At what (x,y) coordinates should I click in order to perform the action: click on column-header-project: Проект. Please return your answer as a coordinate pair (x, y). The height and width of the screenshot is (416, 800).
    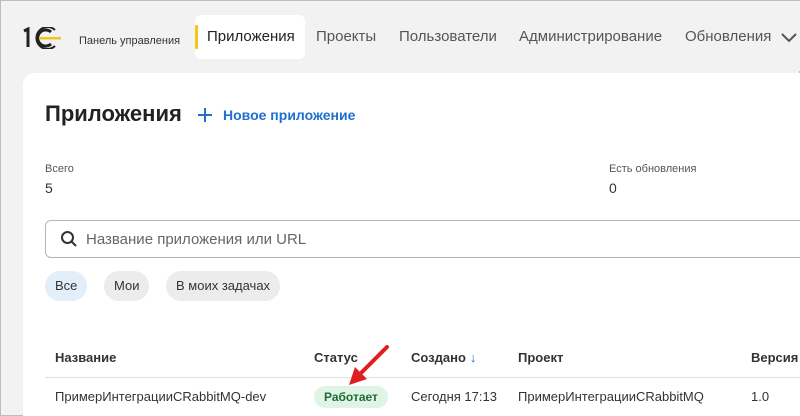
    Looking at the image, I should click on (540, 357).